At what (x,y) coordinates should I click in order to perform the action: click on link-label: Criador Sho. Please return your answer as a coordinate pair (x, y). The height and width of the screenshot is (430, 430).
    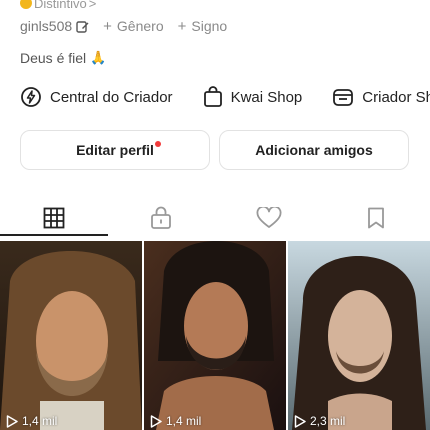
    Looking at the image, I should click on (396, 97).